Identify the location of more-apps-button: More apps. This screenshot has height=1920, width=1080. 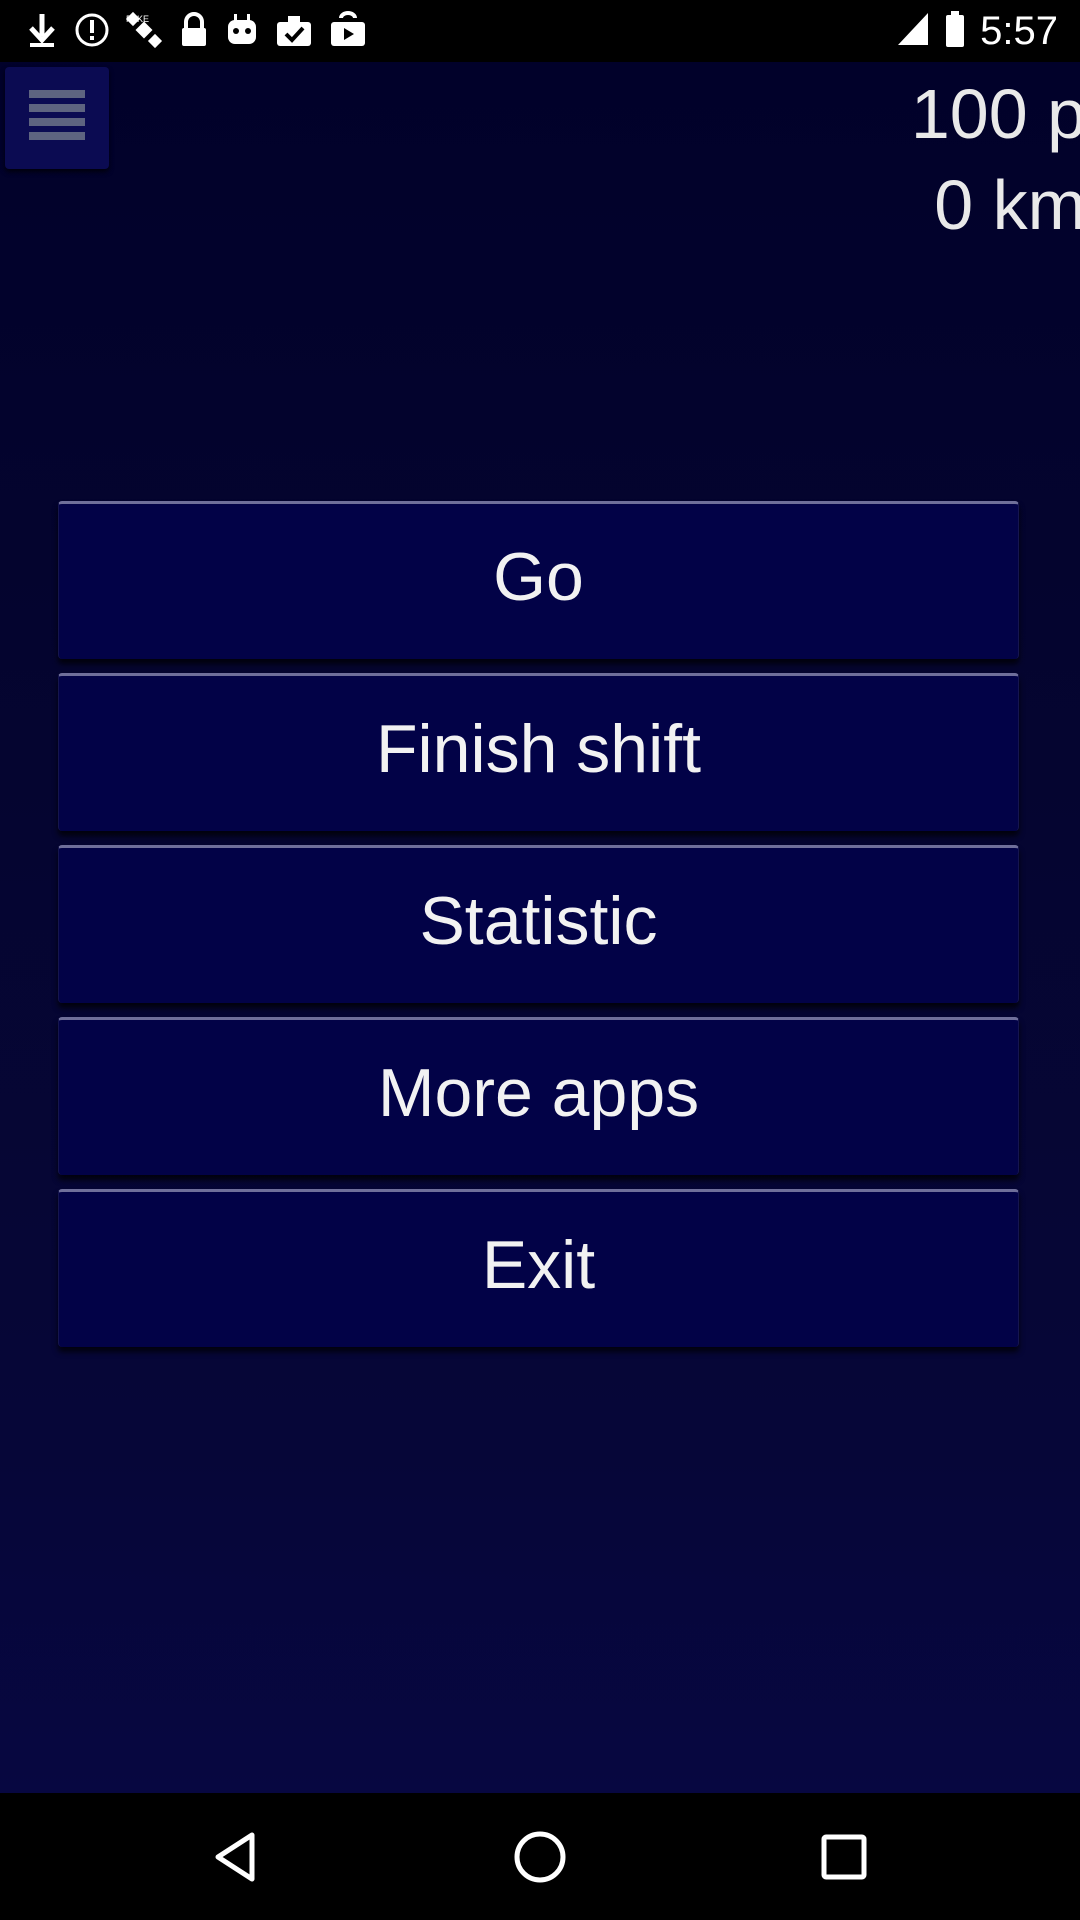
(538, 1096).